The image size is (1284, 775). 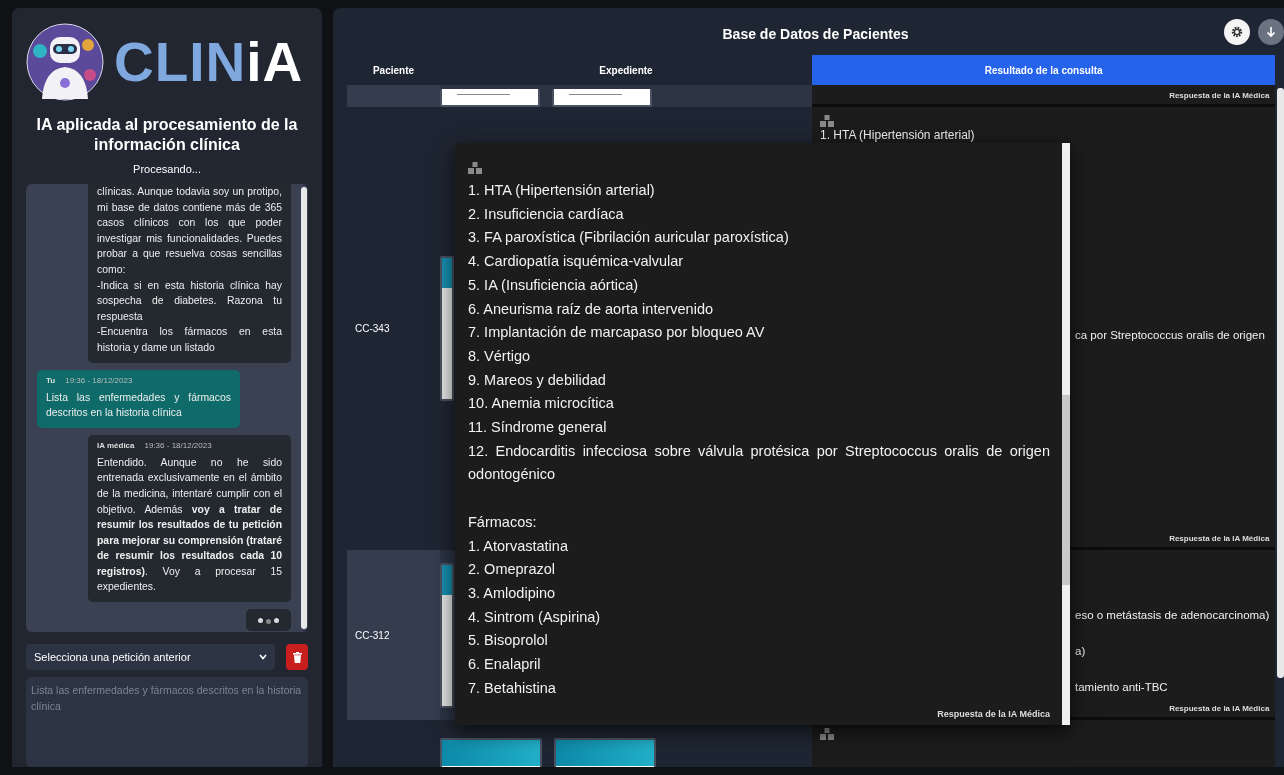 I want to click on message-text: Lista las enfermedades y fármacos descritos en la historia clínica, so click(x=138, y=405).